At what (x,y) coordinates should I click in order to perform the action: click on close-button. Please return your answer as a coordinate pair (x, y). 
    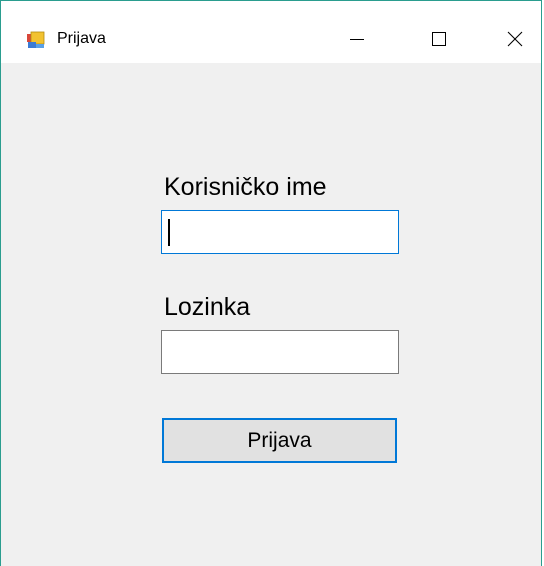
    Looking at the image, I should click on (515, 39).